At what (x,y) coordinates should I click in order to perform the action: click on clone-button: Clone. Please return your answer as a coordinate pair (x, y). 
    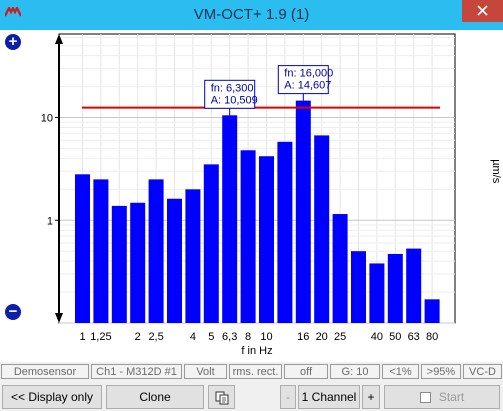
    Looking at the image, I should click on (155, 397).